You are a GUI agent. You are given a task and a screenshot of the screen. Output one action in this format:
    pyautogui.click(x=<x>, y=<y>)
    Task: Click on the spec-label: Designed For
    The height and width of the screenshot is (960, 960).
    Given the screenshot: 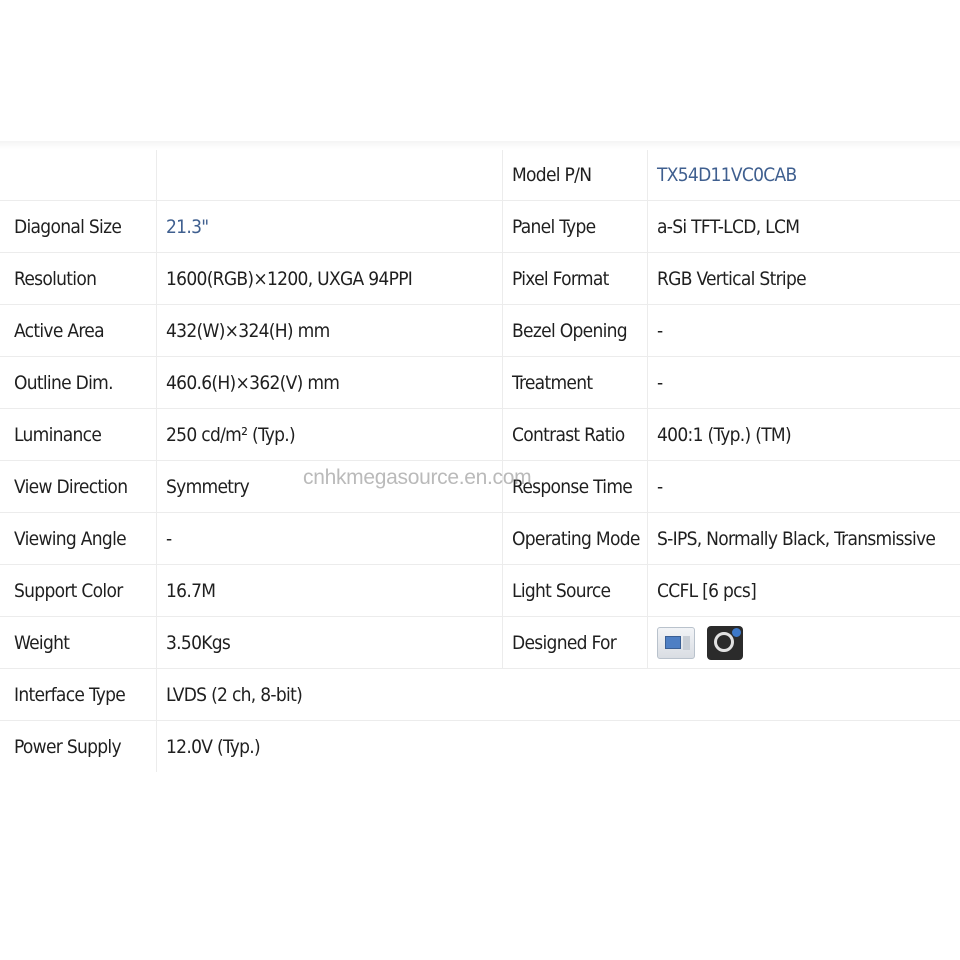 What is the action you would take?
    pyautogui.click(x=575, y=642)
    